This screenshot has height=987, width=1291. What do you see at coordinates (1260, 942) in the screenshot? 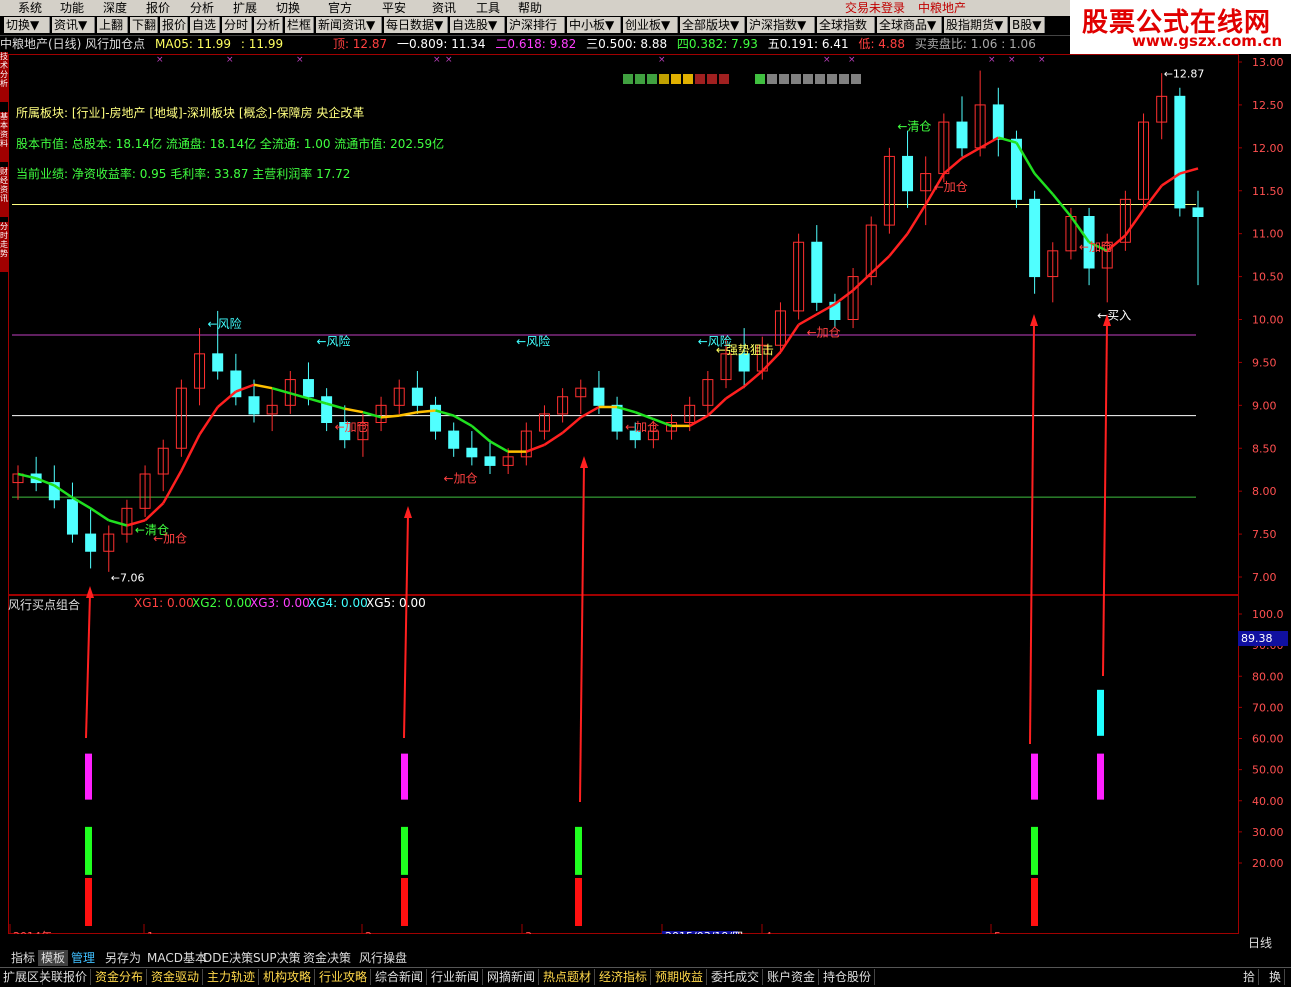
I see `period-label: 日线` at bounding box center [1260, 942].